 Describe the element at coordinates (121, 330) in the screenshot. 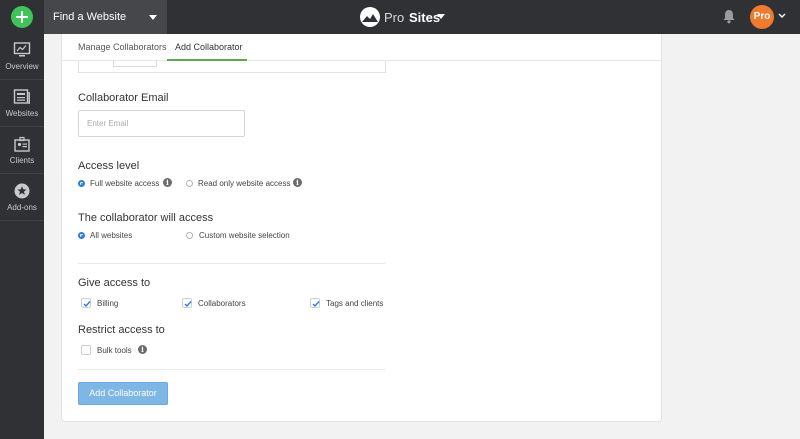

I see `restrict-access-label: Restrict access to` at that location.